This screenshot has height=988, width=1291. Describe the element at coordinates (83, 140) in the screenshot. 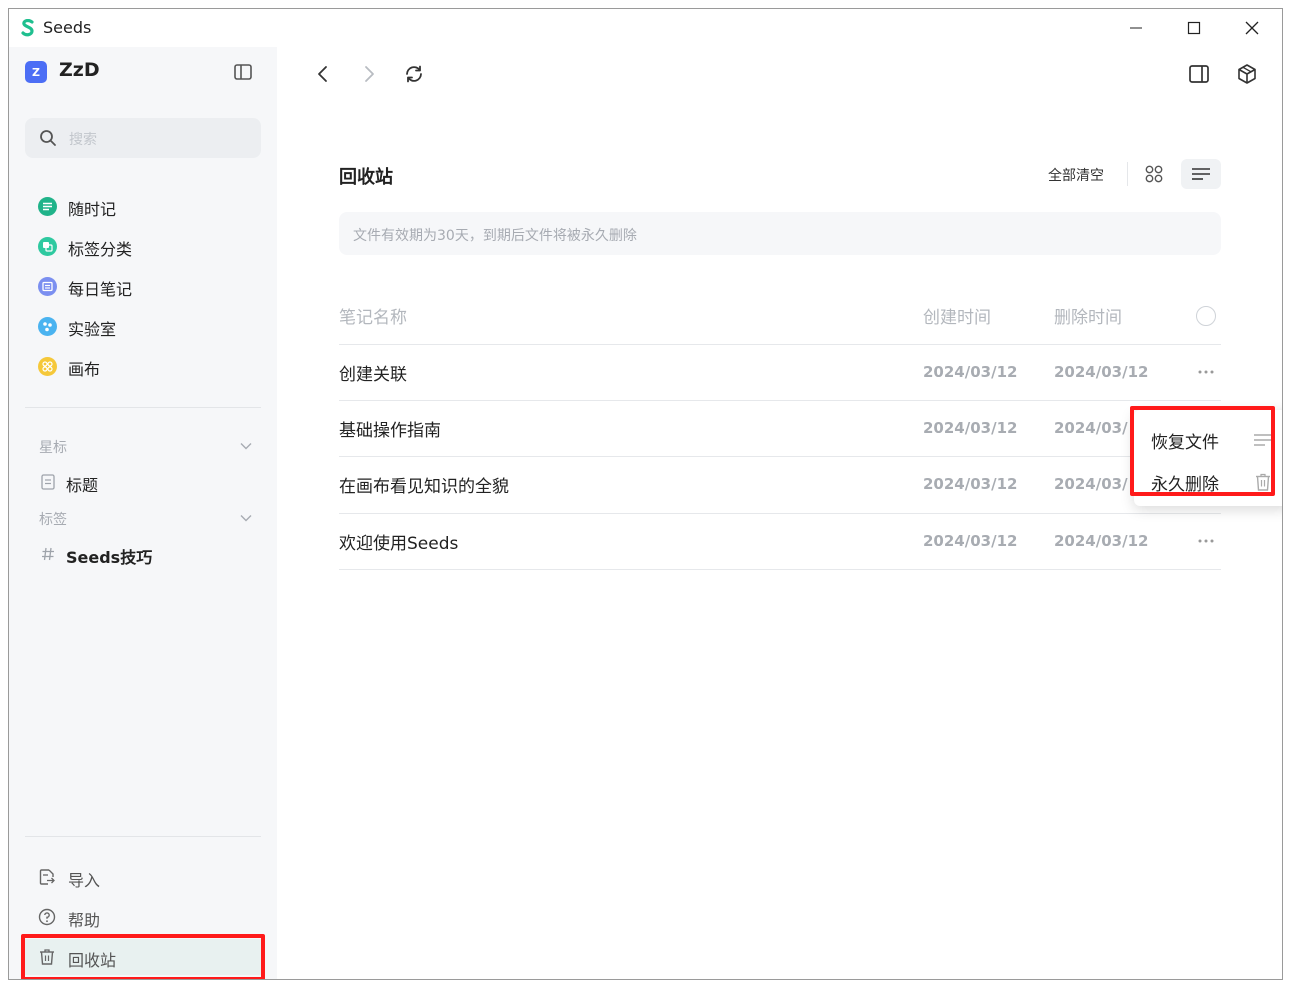

I see `search-placeholder: 搜索` at that location.